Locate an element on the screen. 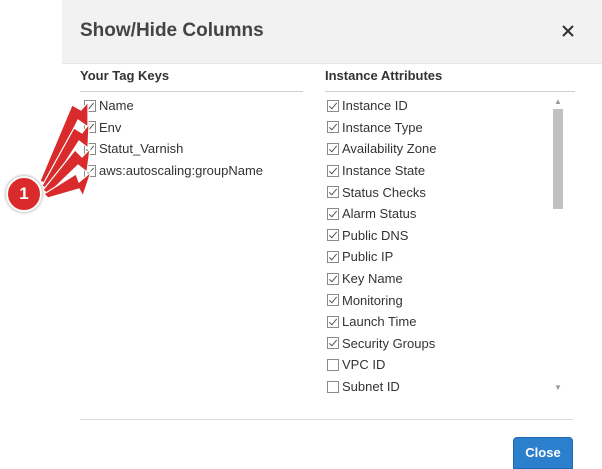 Image resolution: width=602 pixels, height=469 pixels. checkbox-label: Public IP is located at coordinates (368, 257).